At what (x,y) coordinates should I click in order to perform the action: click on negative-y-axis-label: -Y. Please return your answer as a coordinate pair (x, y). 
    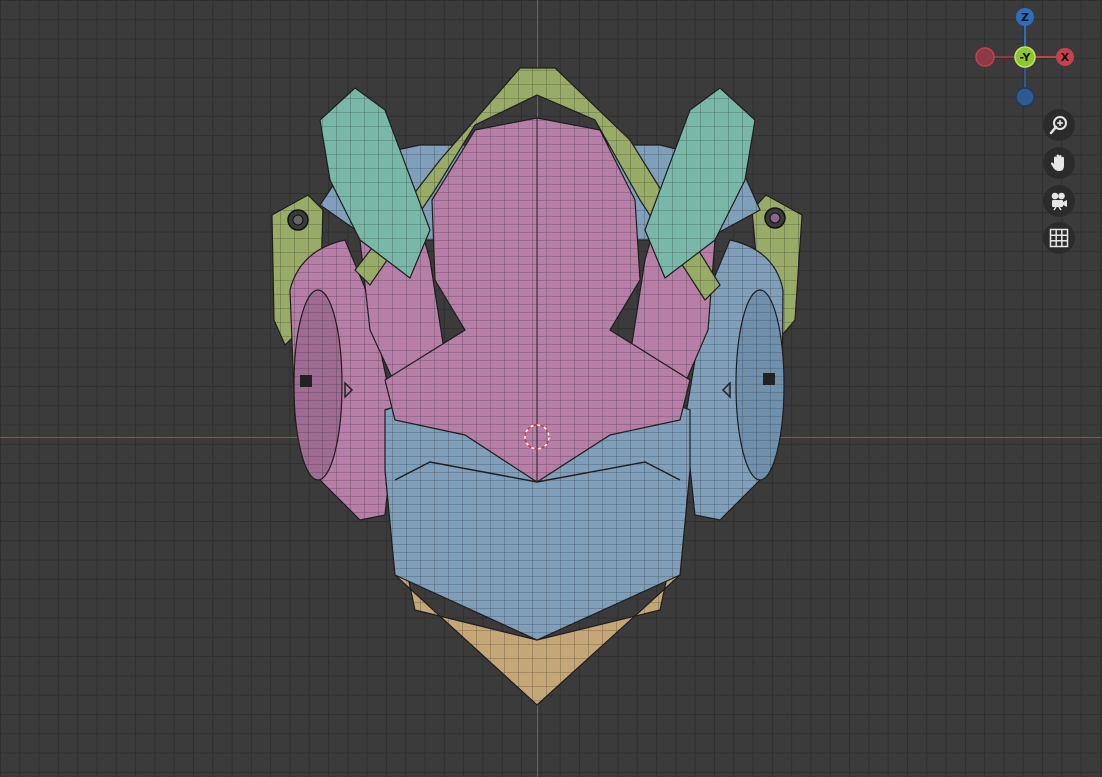
    Looking at the image, I should click on (1026, 57).